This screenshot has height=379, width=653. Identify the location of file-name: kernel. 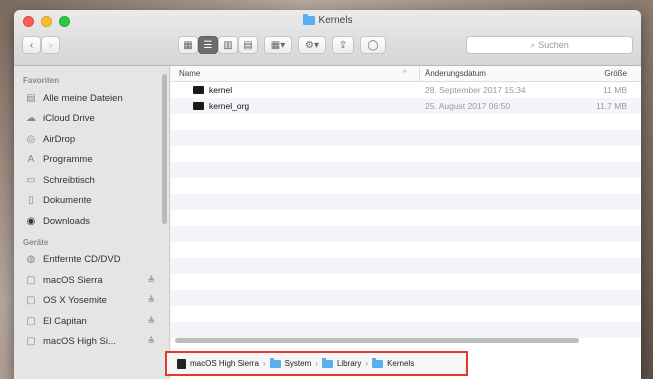
(221, 90).